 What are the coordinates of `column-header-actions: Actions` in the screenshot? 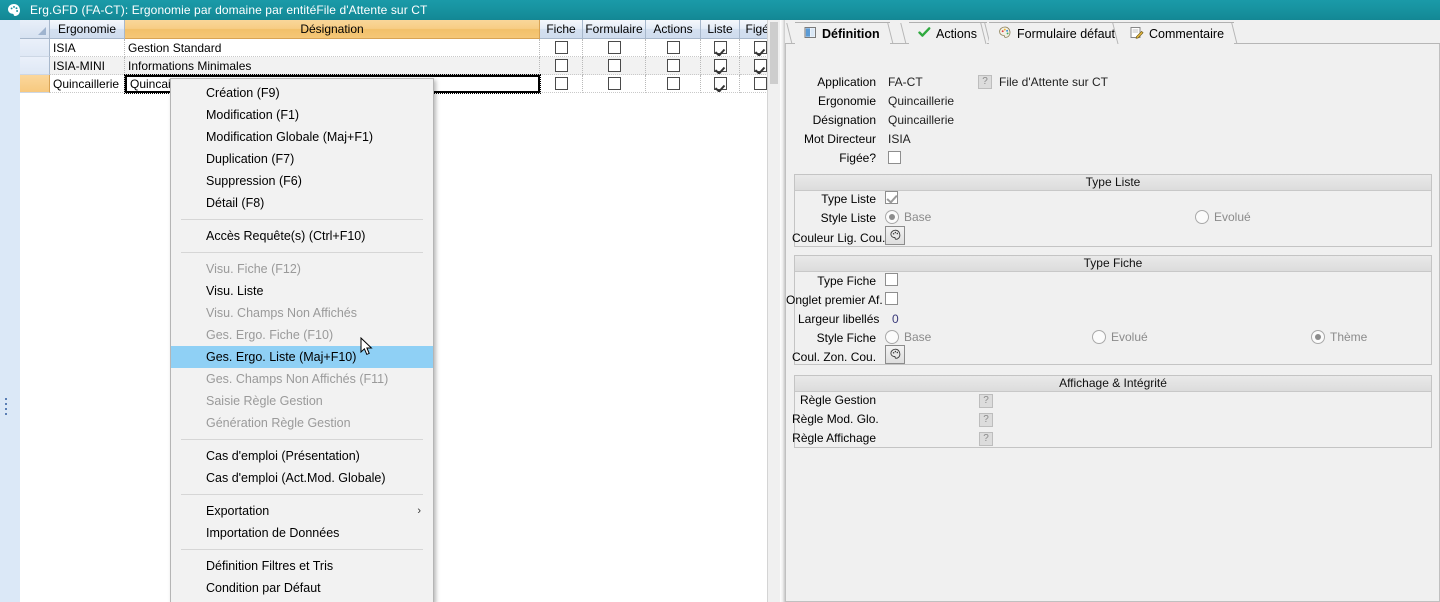 It's located at (673, 29).